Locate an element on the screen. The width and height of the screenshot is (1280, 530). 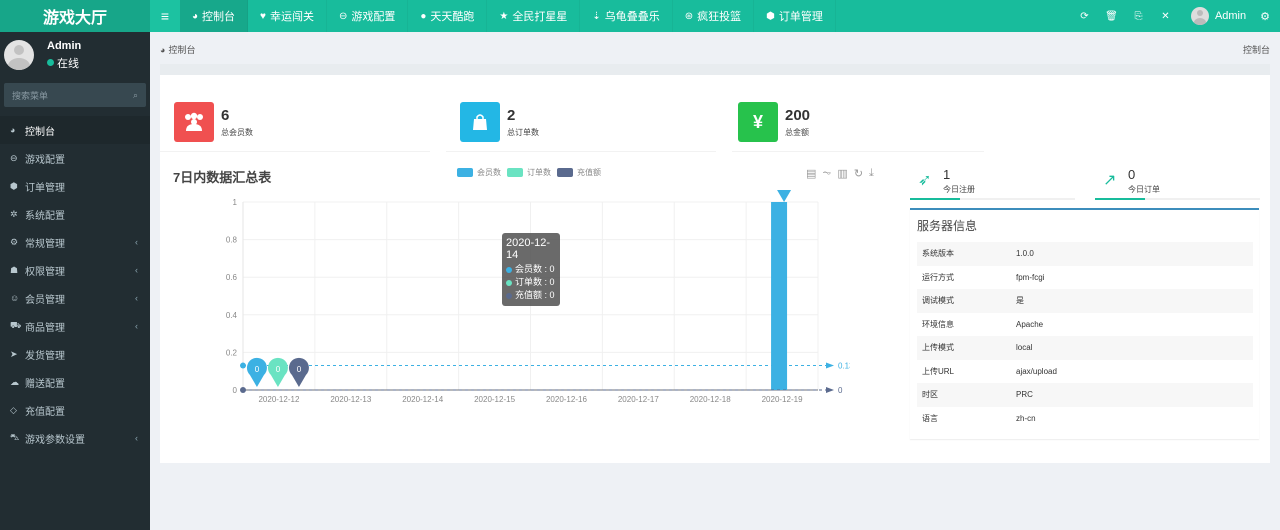
tooltip-value: 会员数 : 0 is located at coordinates (535, 269).